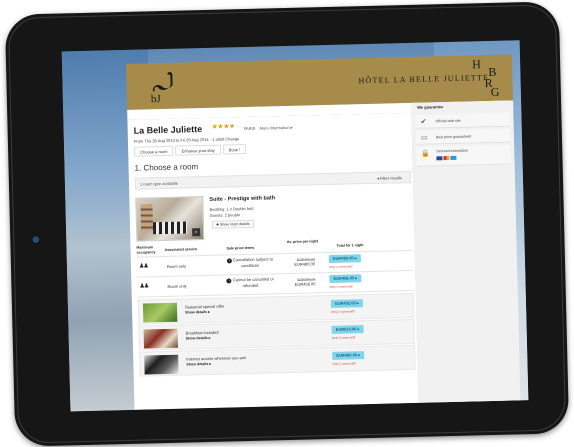  What do you see at coordinates (231, 208) in the screenshot?
I see `room-bedding: Bedding: 1 x Double bed` at bounding box center [231, 208].